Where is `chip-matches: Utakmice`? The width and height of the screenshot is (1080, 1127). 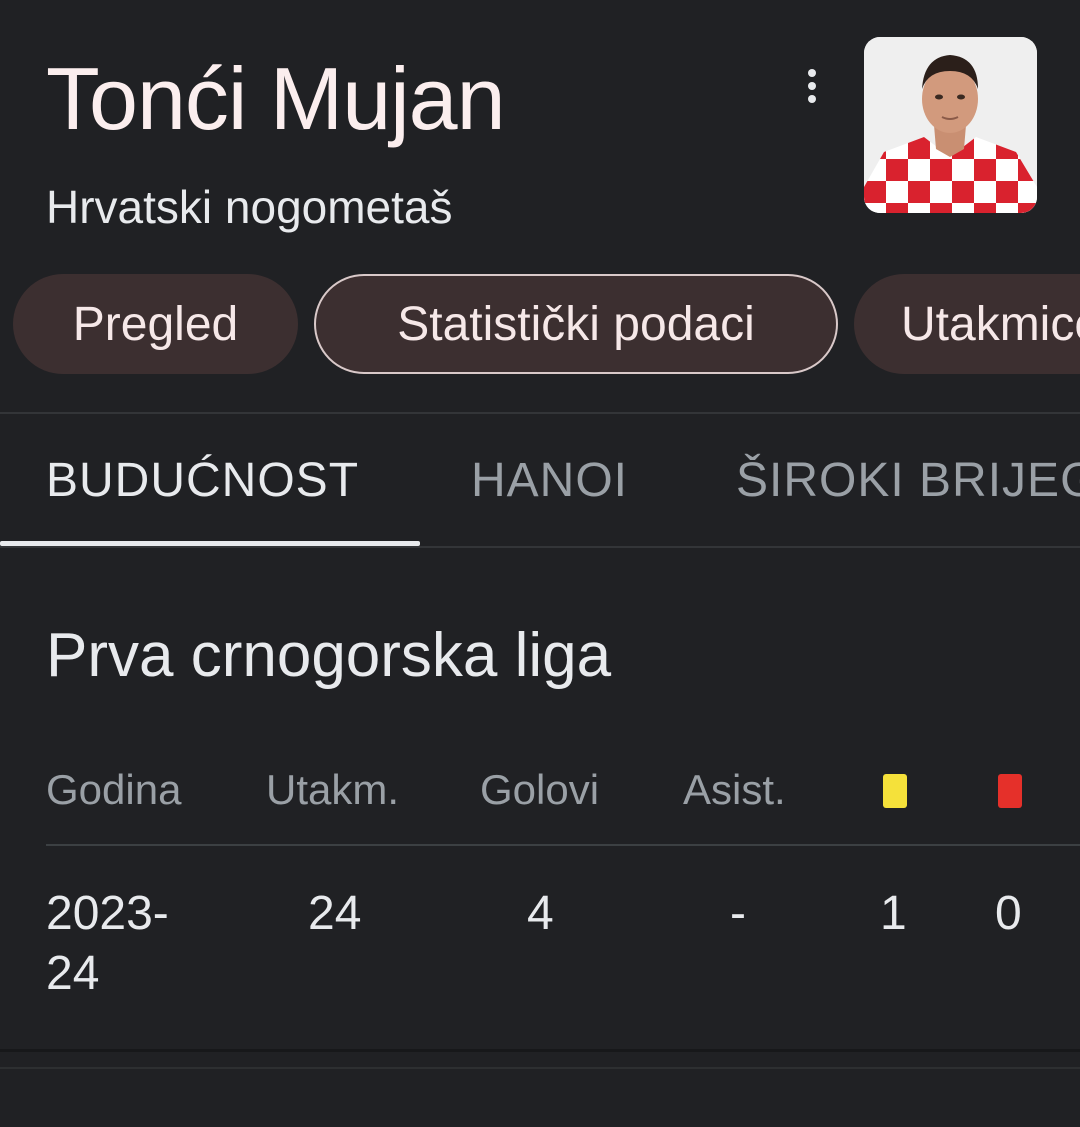
chip-matches: Utakmice is located at coordinates (967, 324).